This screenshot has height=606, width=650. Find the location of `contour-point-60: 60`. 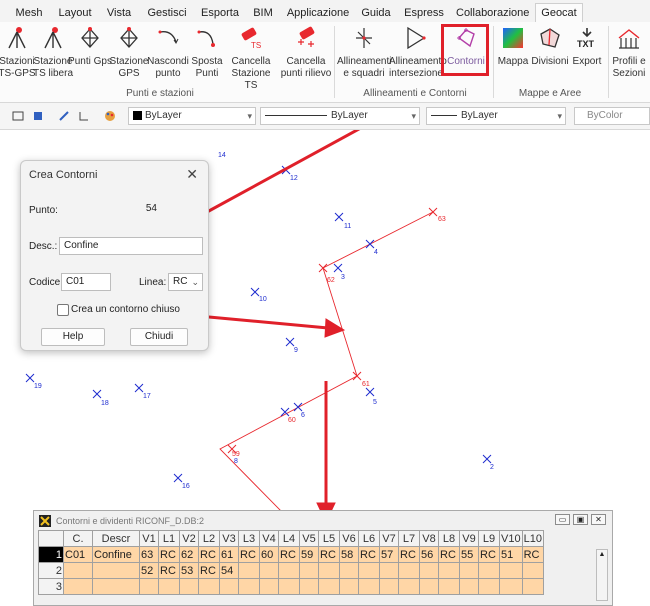

contour-point-60: 60 is located at coordinates (292, 420).